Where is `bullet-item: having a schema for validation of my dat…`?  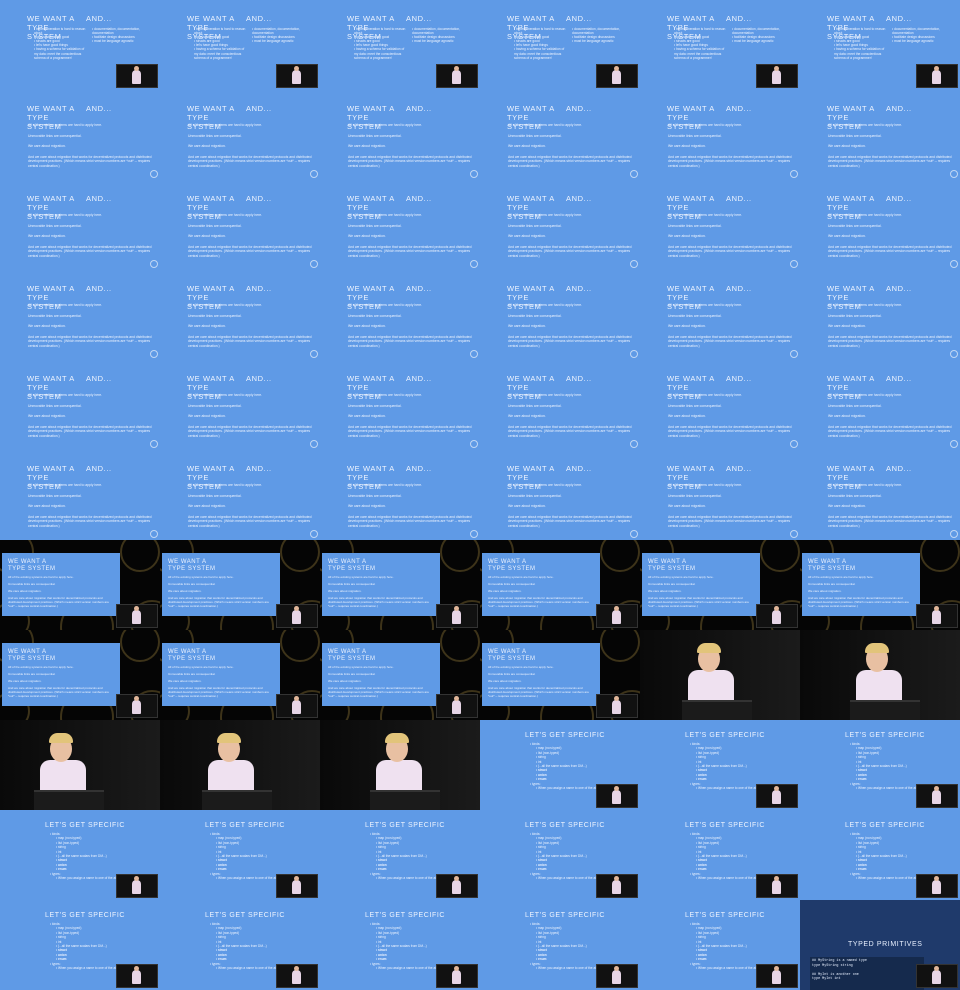
bullet-item: having a schema for validation of my dat… is located at coordinates (701, 53).